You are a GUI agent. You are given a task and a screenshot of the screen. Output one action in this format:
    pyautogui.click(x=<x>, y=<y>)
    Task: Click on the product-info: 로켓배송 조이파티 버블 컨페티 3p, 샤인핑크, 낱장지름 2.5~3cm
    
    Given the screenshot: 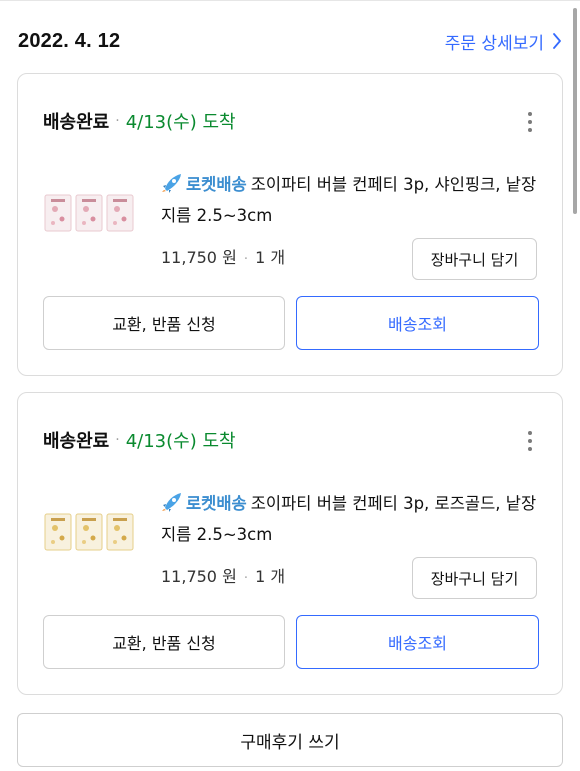 What is the action you would take?
    pyautogui.click(x=351, y=200)
    